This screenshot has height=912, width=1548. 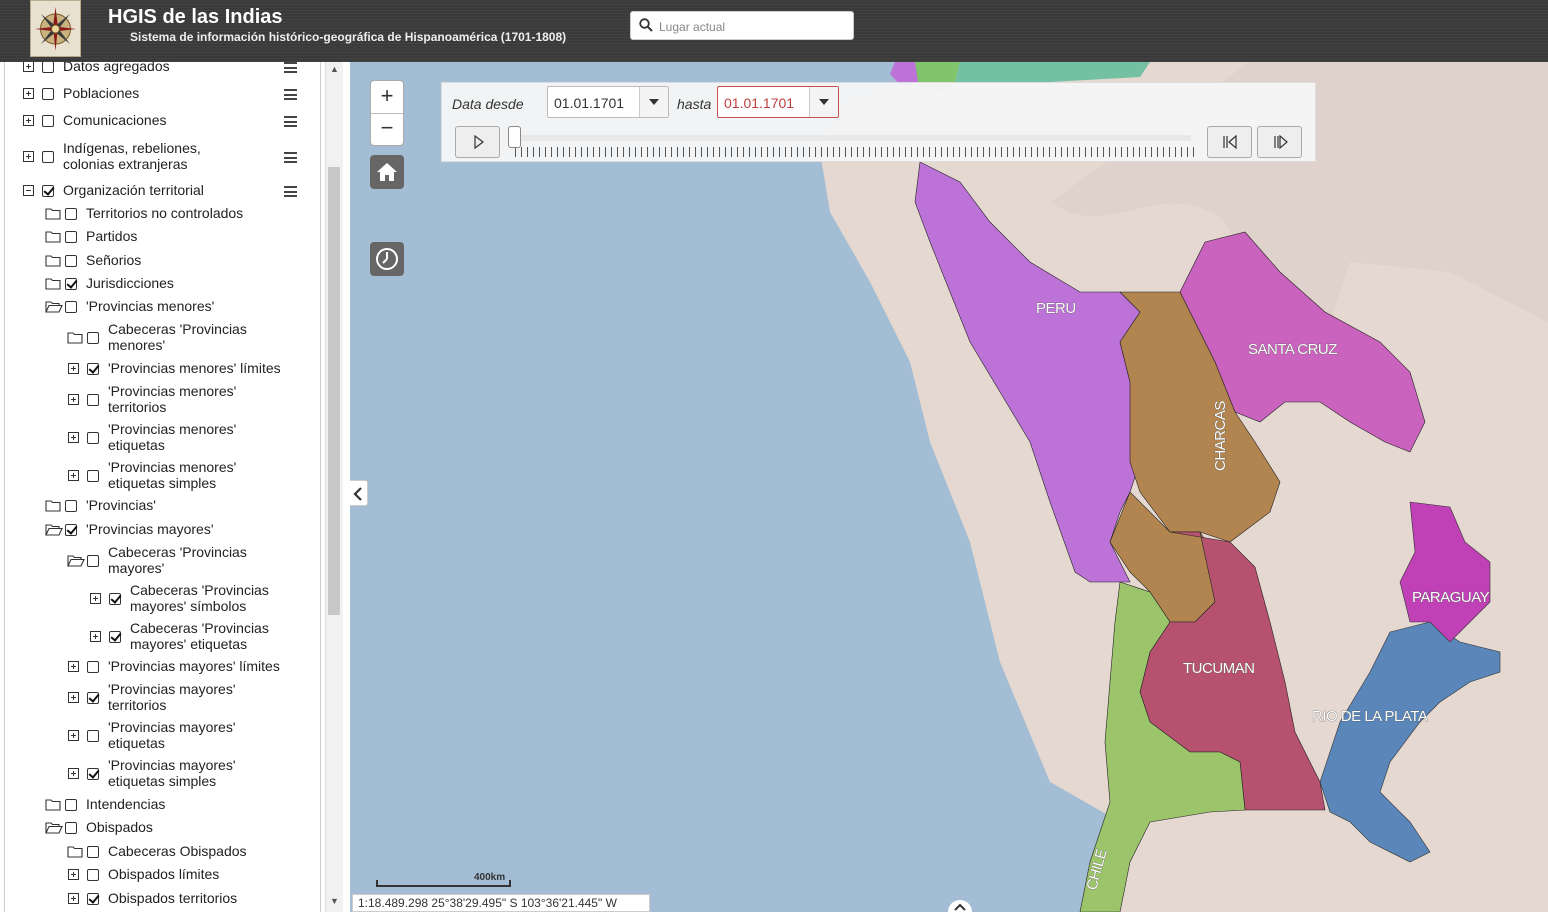 I want to click on layer-tree-item: Intendencias, so click(x=160, y=806).